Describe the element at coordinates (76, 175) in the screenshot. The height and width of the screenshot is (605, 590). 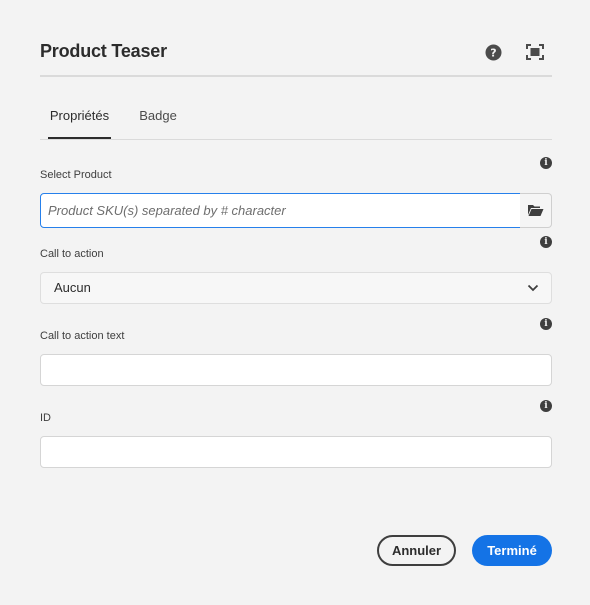
I see `select-product-label: Select Product` at that location.